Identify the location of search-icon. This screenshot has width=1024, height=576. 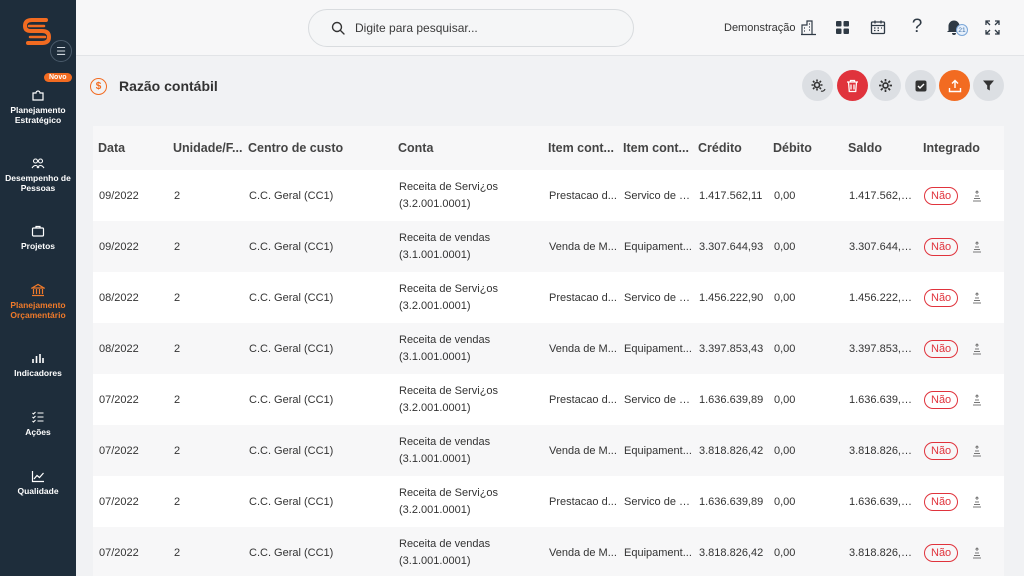
(338, 28).